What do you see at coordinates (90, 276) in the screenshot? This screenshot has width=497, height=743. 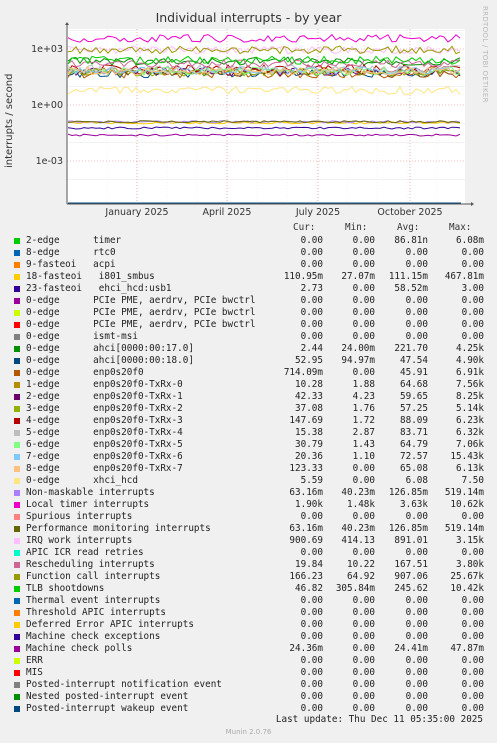 I see `legend-label: 18-fasteoi i801_smbus` at bounding box center [90, 276].